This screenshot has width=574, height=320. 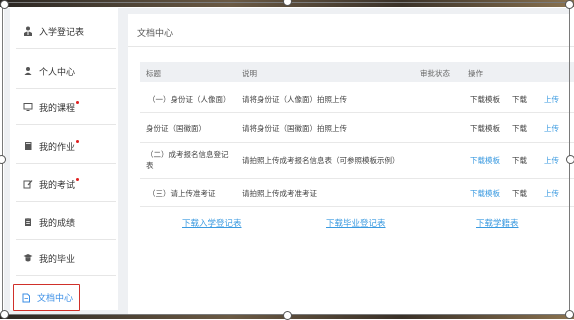 I want to click on sidebar-item-exams: 我的考试, so click(x=66, y=184).